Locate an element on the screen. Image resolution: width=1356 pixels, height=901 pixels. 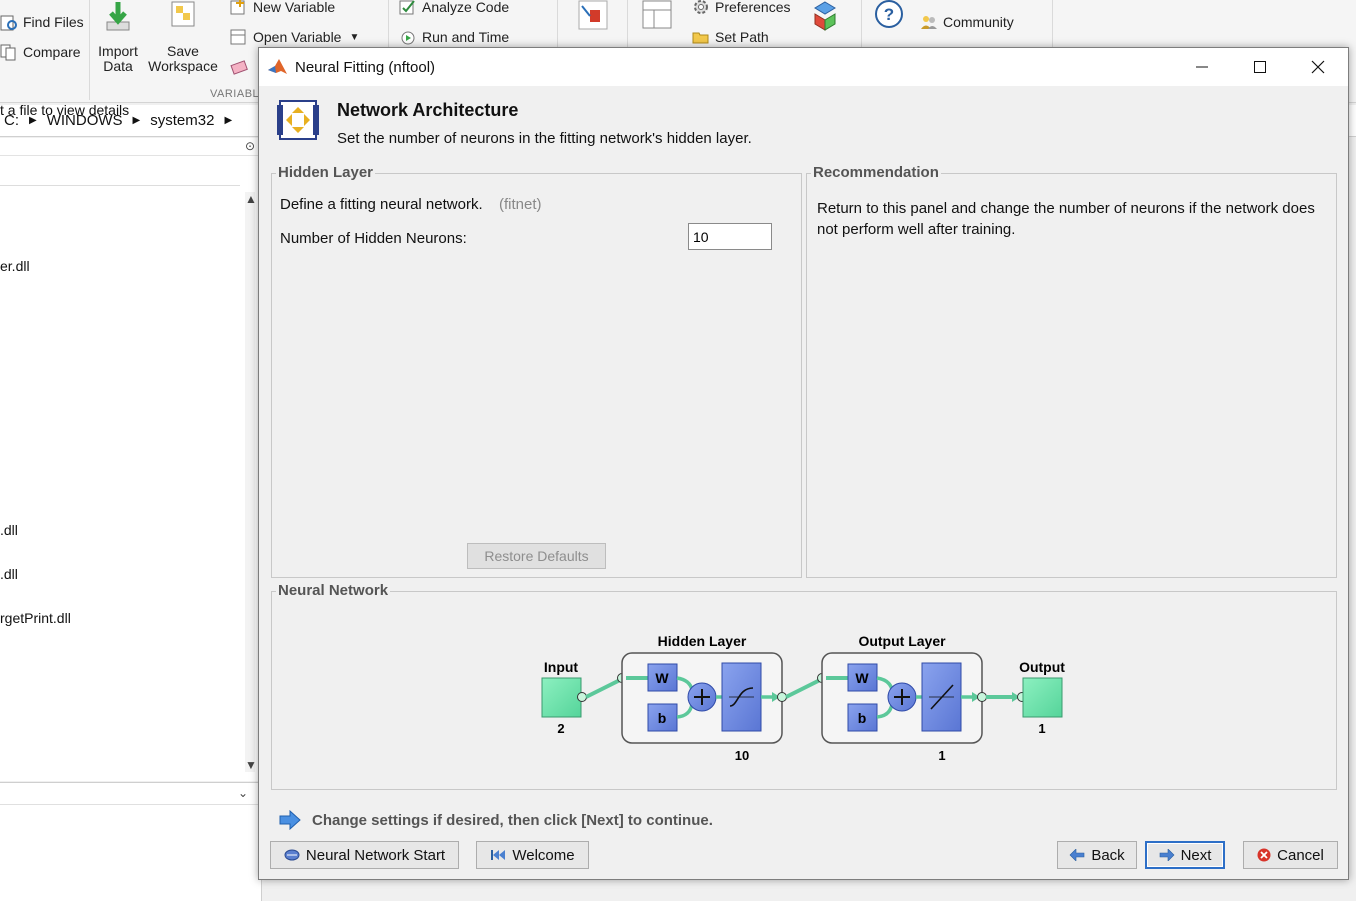
open-variable-button: Open Variable ▼ is located at coordinates (294, 37).